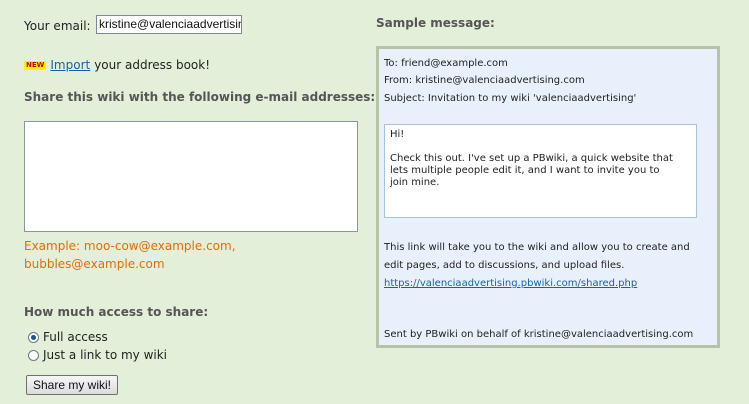 The height and width of the screenshot is (404, 749). Describe the element at coordinates (35, 65) in the screenshot. I see `new-badge: NEW` at that location.